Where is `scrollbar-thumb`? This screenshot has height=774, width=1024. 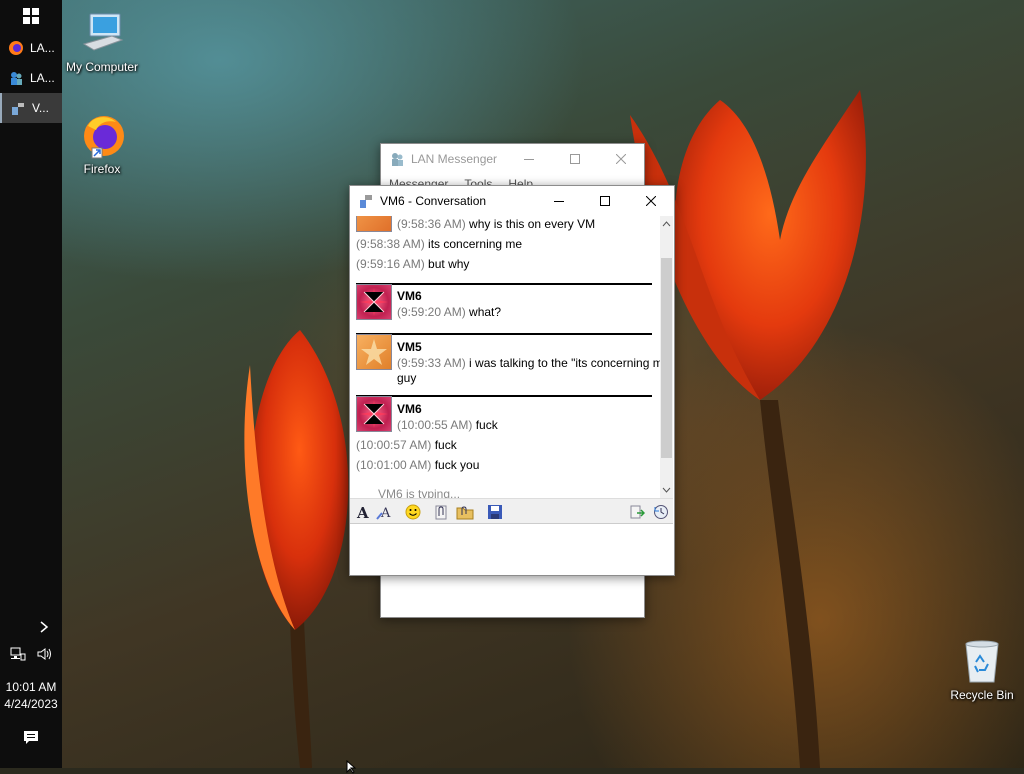
scrollbar-thumb is located at coordinates (666, 358).